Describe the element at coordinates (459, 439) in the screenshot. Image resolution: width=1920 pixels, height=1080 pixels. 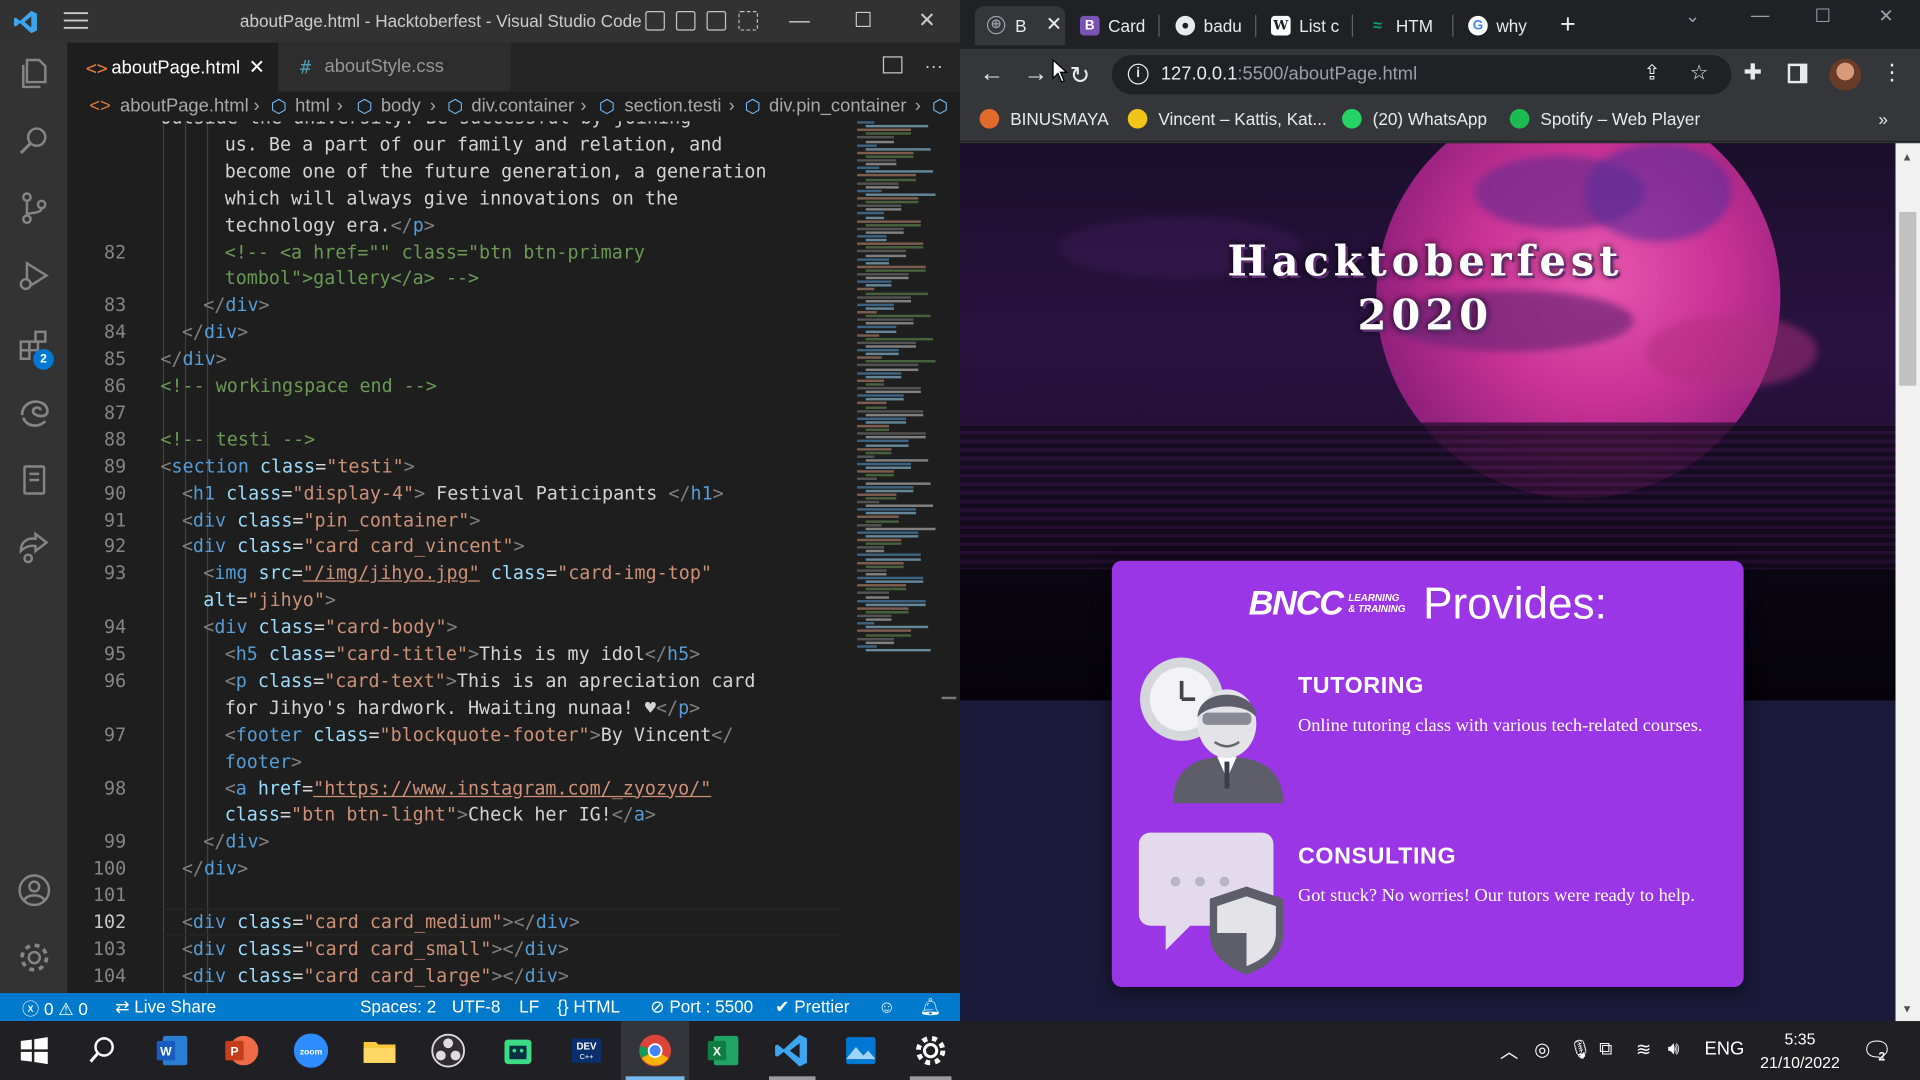
I see `code-line: 88 <!-- testi -->` at that location.